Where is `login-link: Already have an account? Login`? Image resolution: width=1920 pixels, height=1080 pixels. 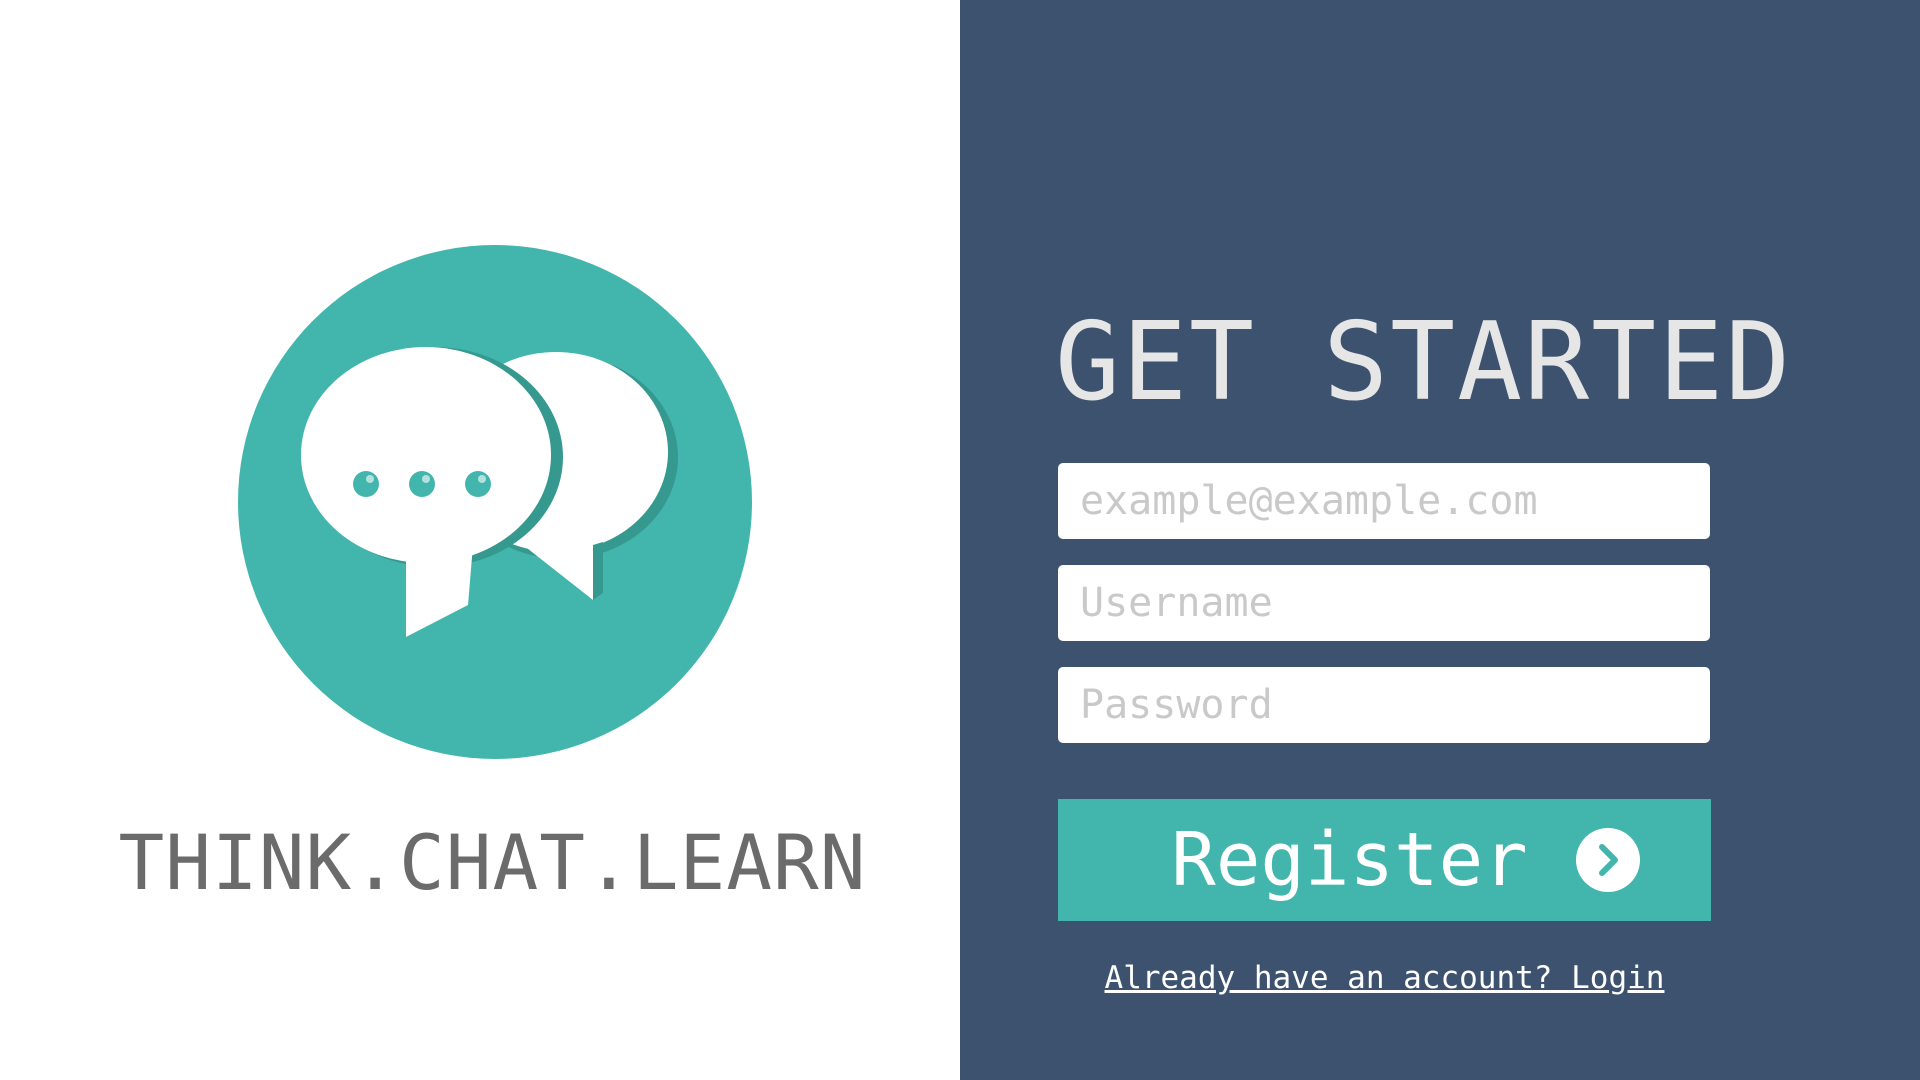 login-link: Already have an account? Login is located at coordinates (1385, 978).